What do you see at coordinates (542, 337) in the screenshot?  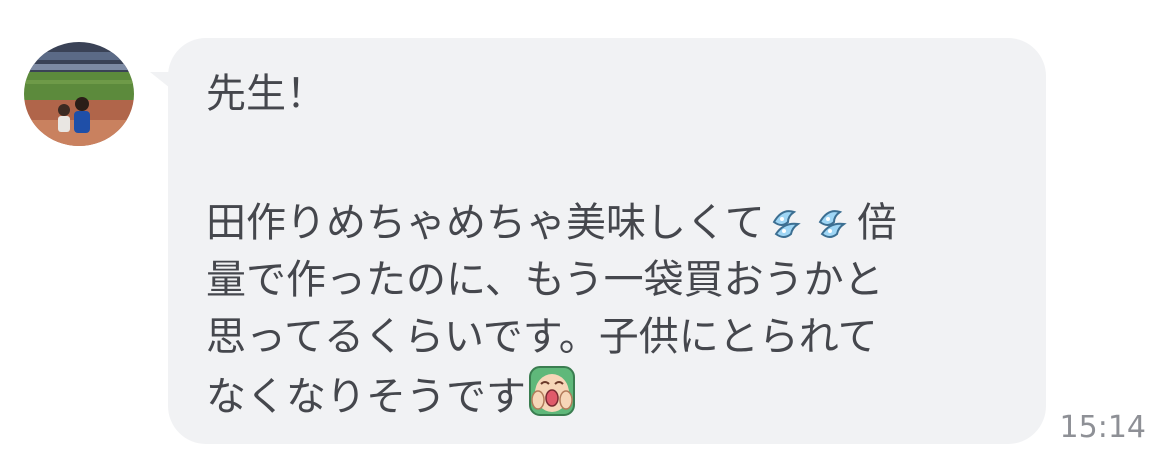 I see `message-line-3: 思ってるくらいです。子供にとられて` at bounding box center [542, 337].